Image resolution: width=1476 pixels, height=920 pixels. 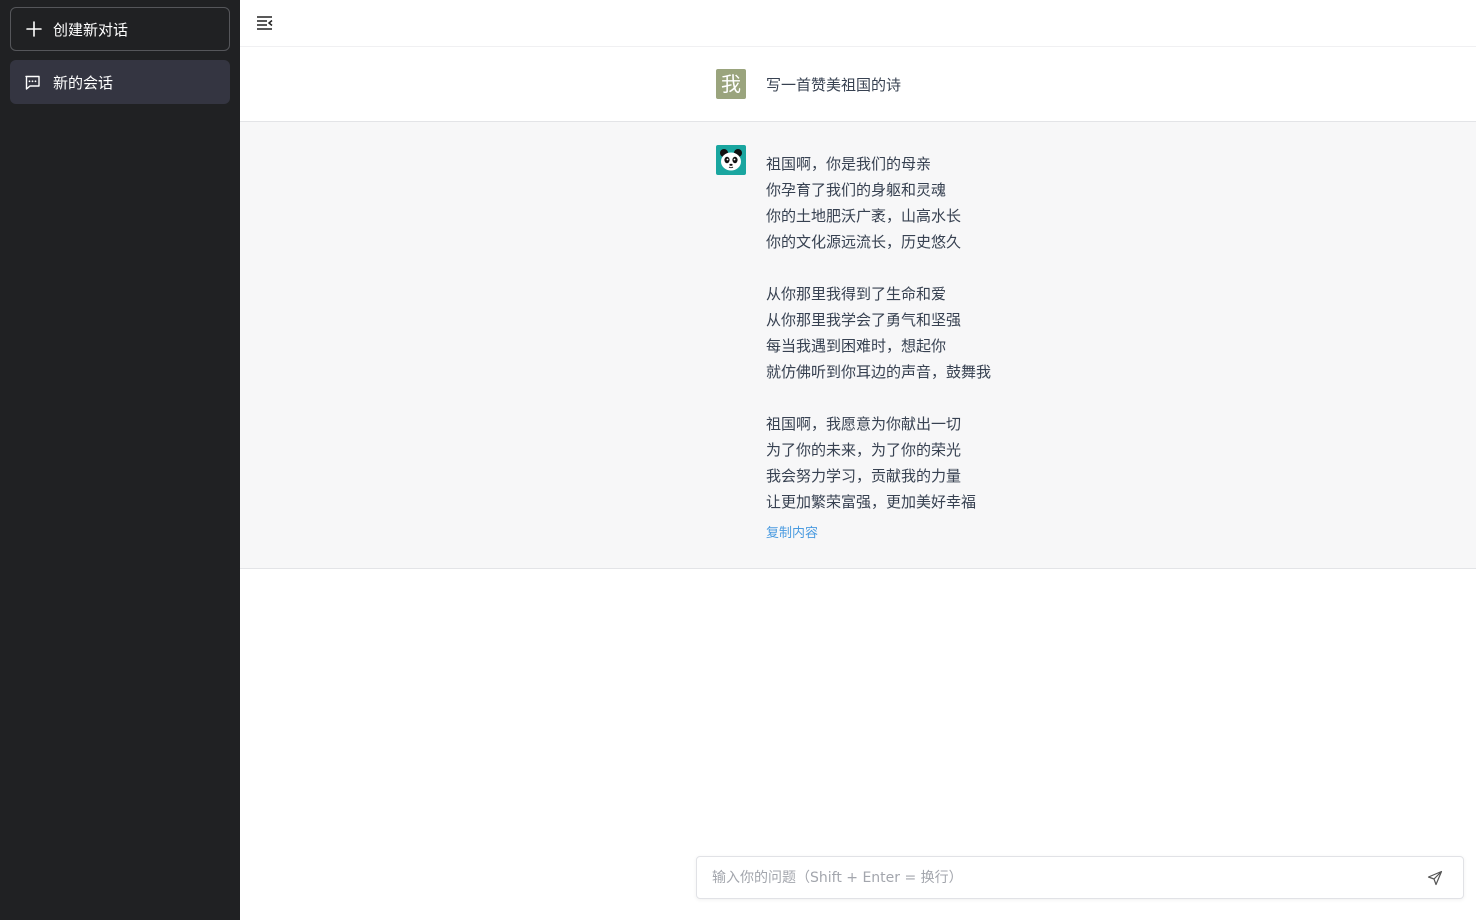 I want to click on menu-collapse-icon, so click(x=265, y=23).